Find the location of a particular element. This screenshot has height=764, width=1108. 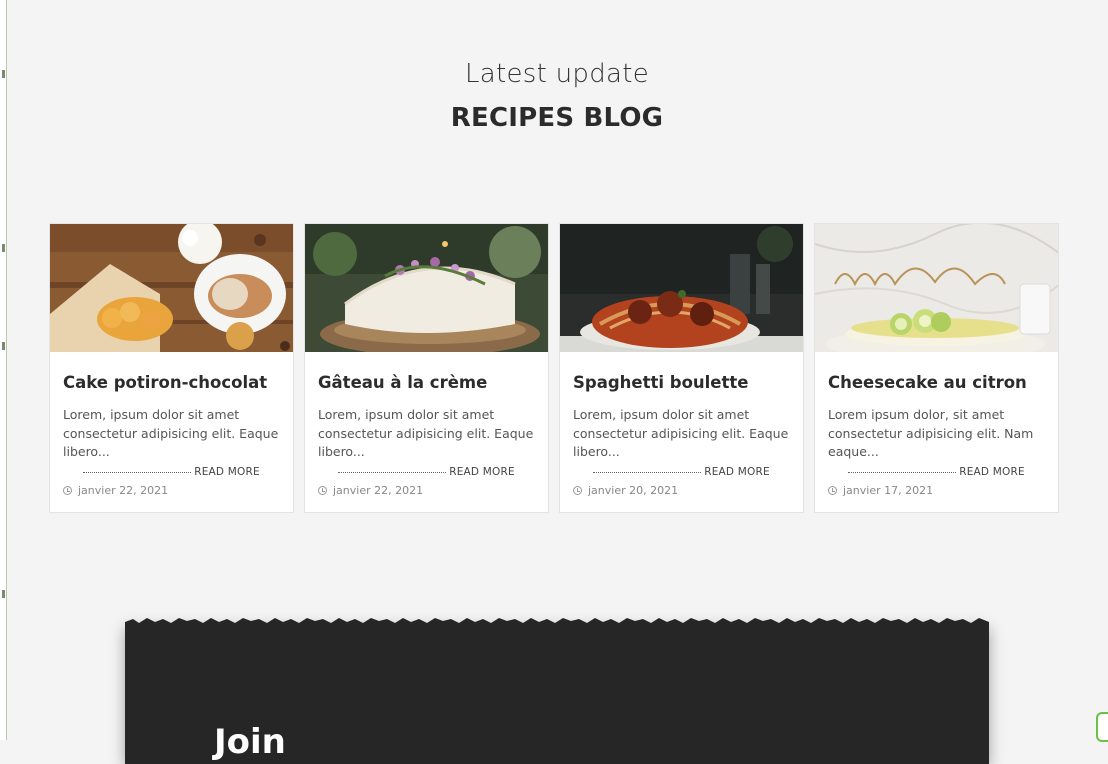

card-title: Cheesecake au citron is located at coordinates (936, 383).